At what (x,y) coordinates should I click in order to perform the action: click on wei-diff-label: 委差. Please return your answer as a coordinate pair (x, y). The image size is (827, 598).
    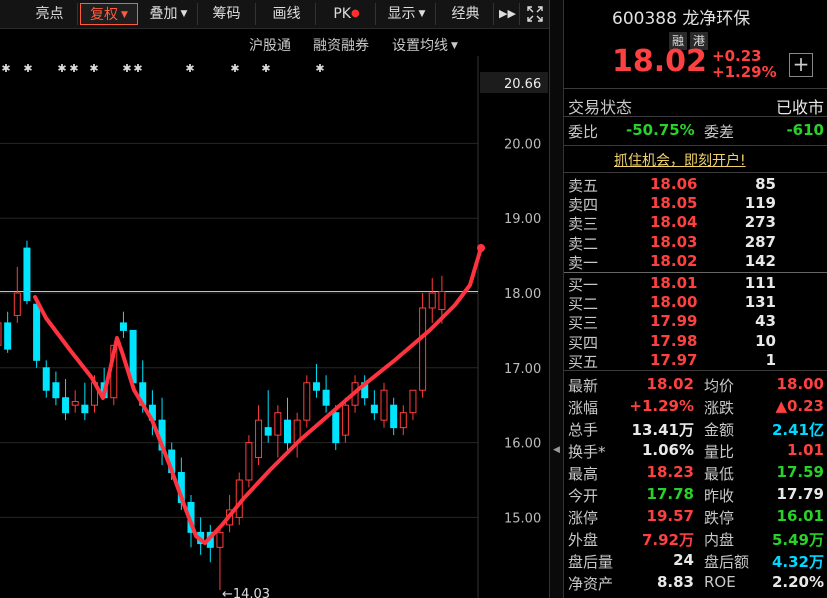
    Looking at the image, I should click on (719, 132).